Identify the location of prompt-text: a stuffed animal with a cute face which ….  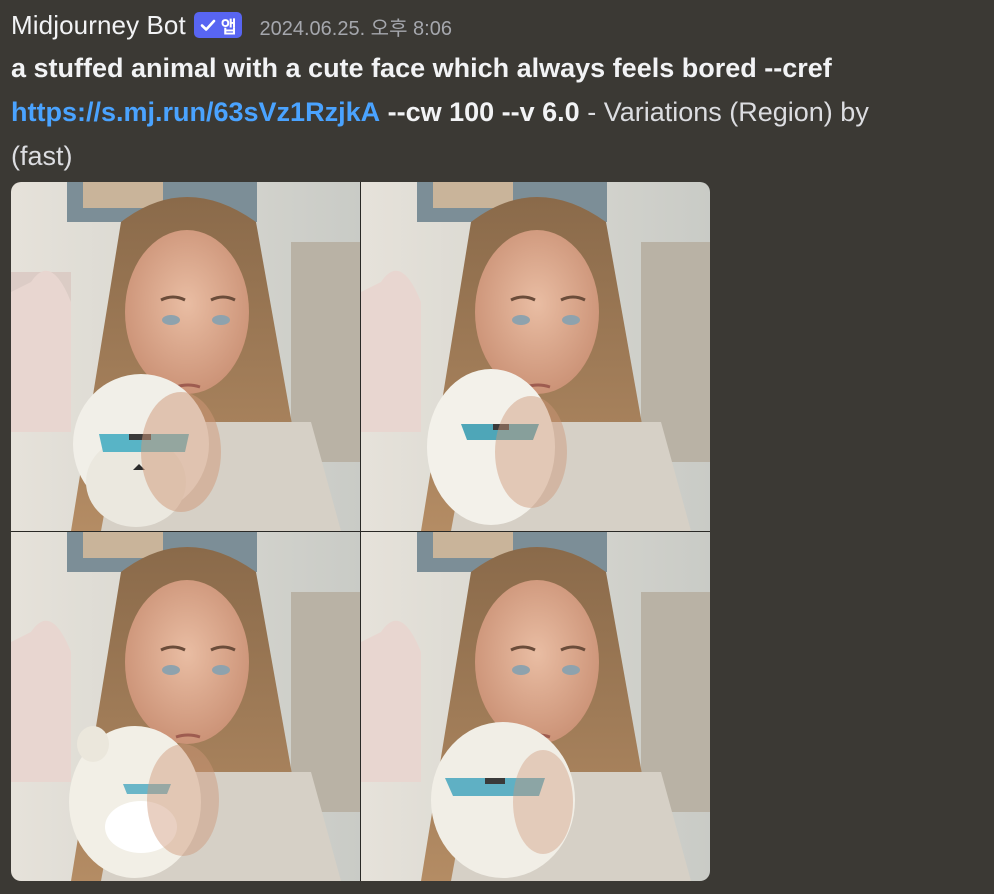
(421, 68).